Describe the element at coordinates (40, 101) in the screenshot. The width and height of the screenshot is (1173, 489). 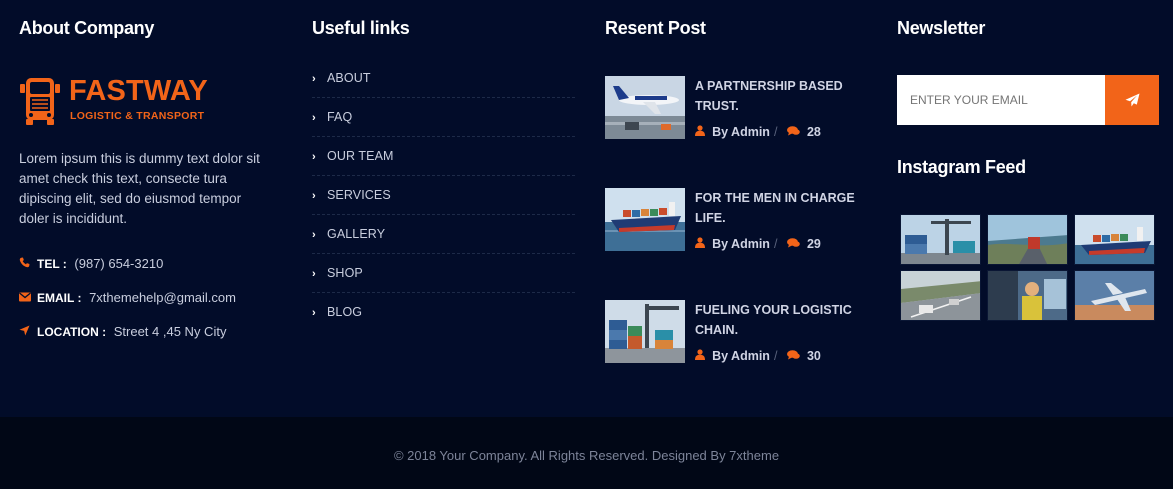
I see `truck-icon` at that location.